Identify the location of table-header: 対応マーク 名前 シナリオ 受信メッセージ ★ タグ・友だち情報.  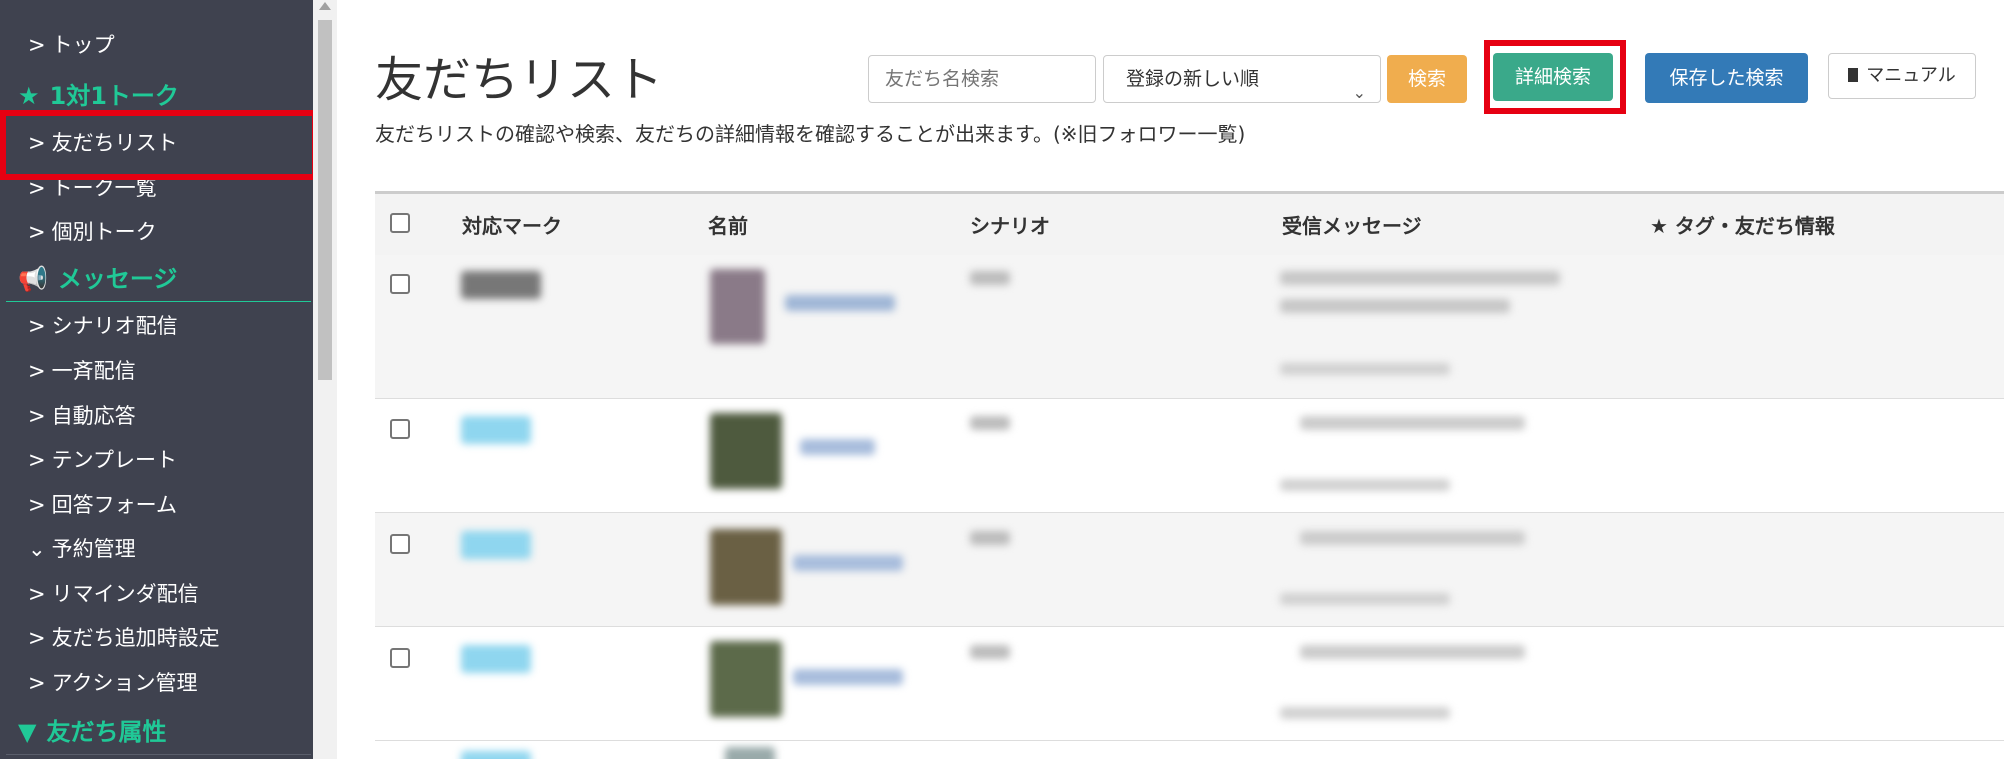
(1189, 224).